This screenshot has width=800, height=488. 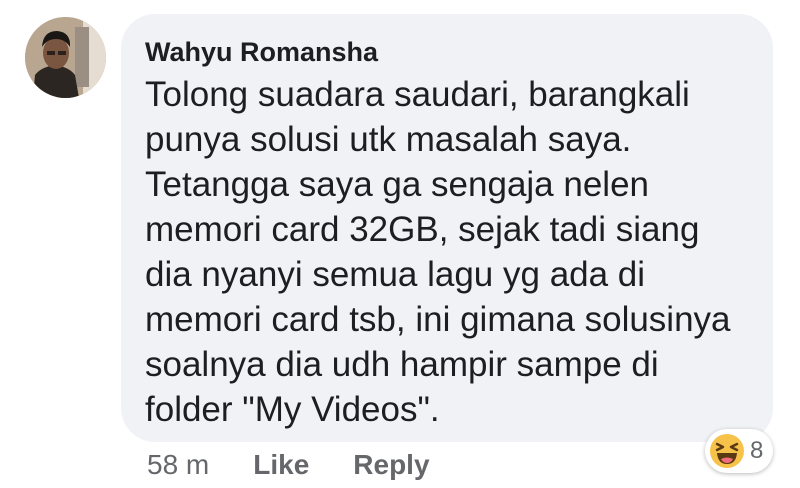 What do you see at coordinates (417, 94) in the screenshot?
I see `comment-line: Tolong suadara saudari, barangkali` at bounding box center [417, 94].